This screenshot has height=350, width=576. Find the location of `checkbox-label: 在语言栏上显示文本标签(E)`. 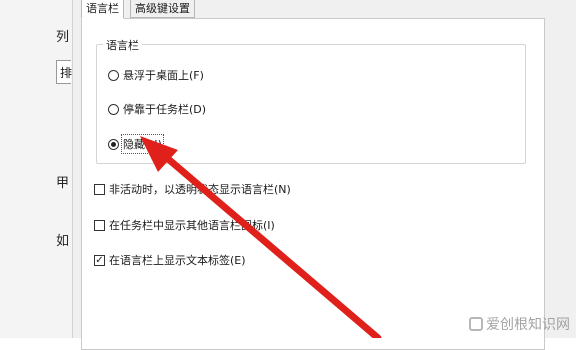

checkbox-label: 在语言栏上显示文本标签(E) is located at coordinates (177, 260).